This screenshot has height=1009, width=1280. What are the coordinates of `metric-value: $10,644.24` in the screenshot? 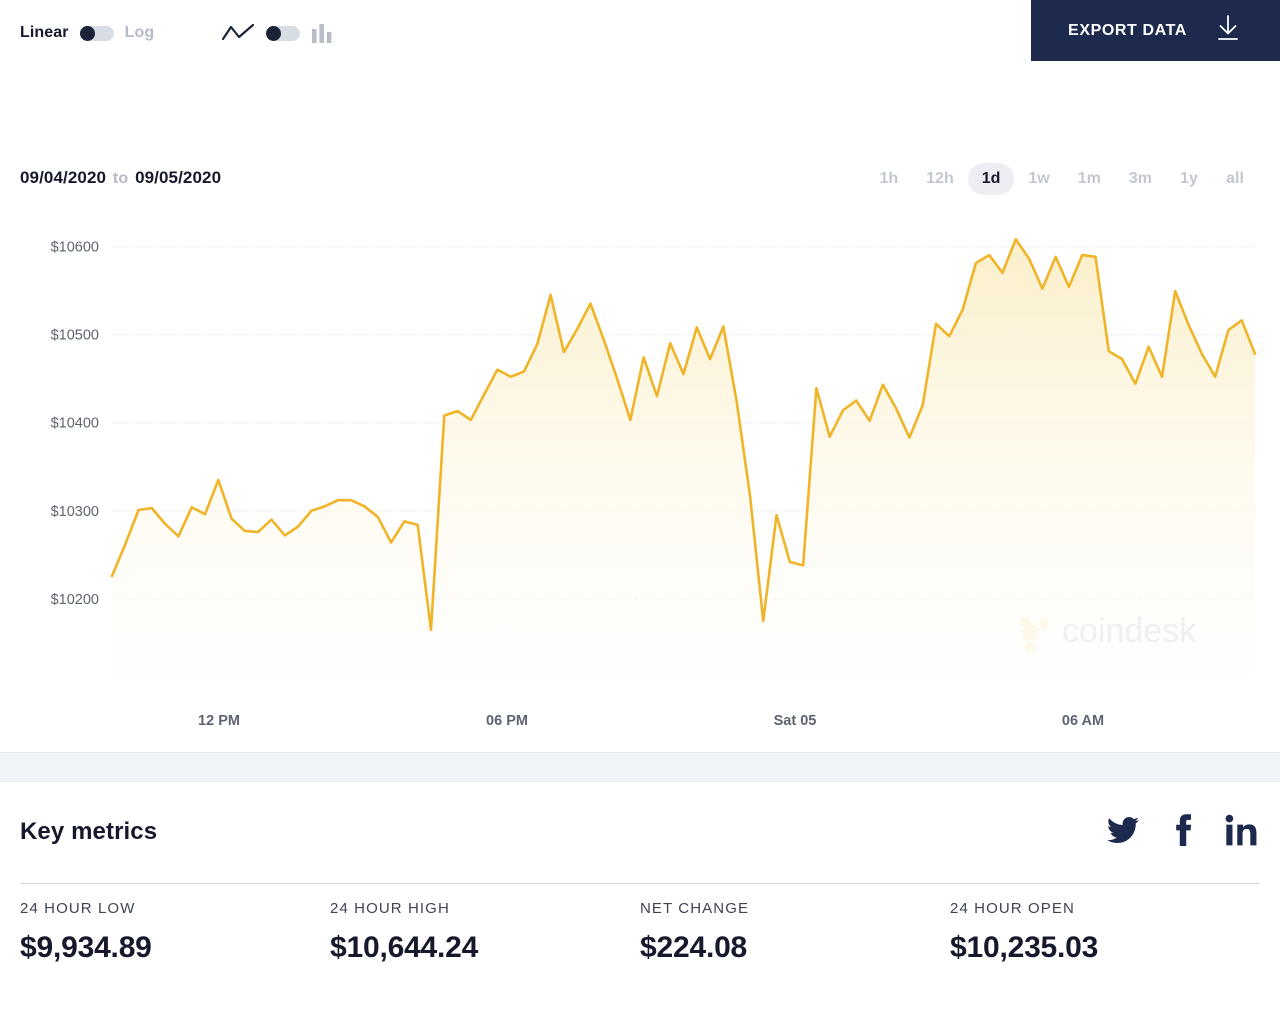 It's located at (404, 947).